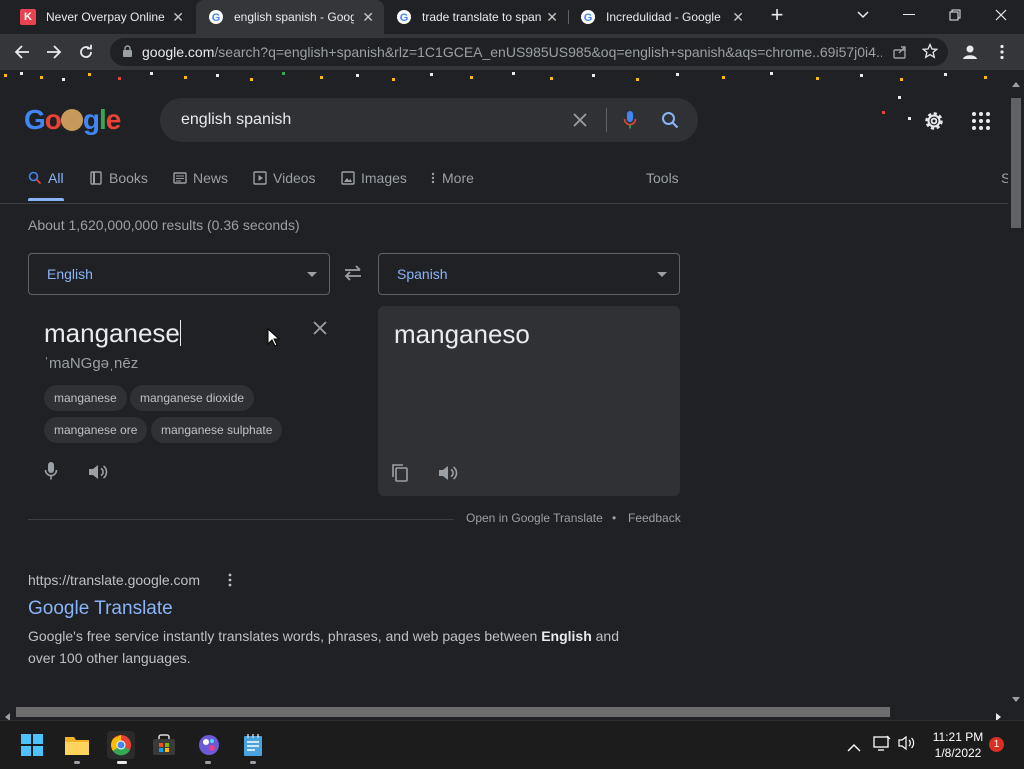 The width and height of the screenshot is (1024, 769). Describe the element at coordinates (654, 518) in the screenshot. I see `feedback-link: Feedback` at that location.